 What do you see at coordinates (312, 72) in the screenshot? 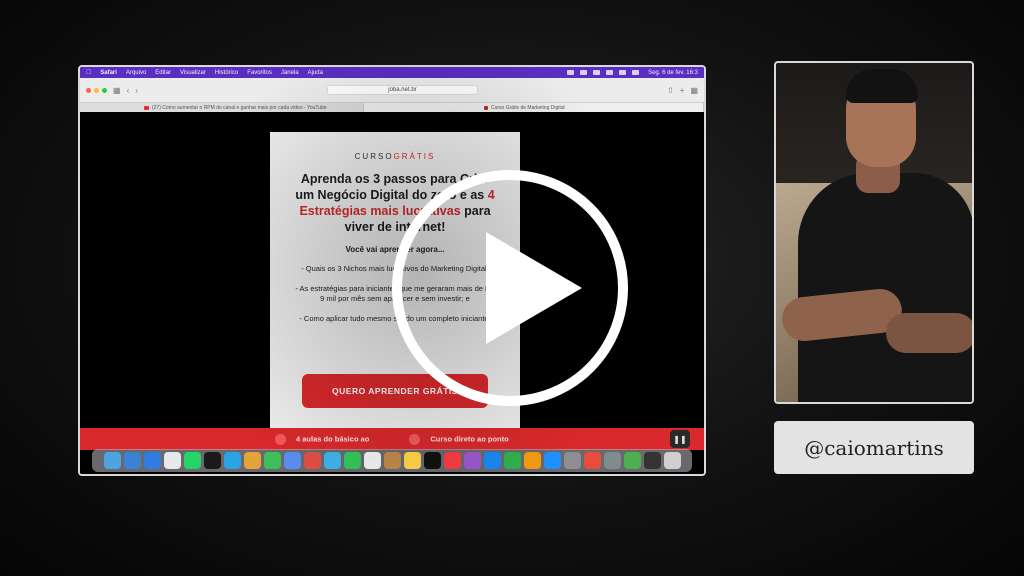
I see `menu-ajuda: Ajuda` at bounding box center [312, 72].